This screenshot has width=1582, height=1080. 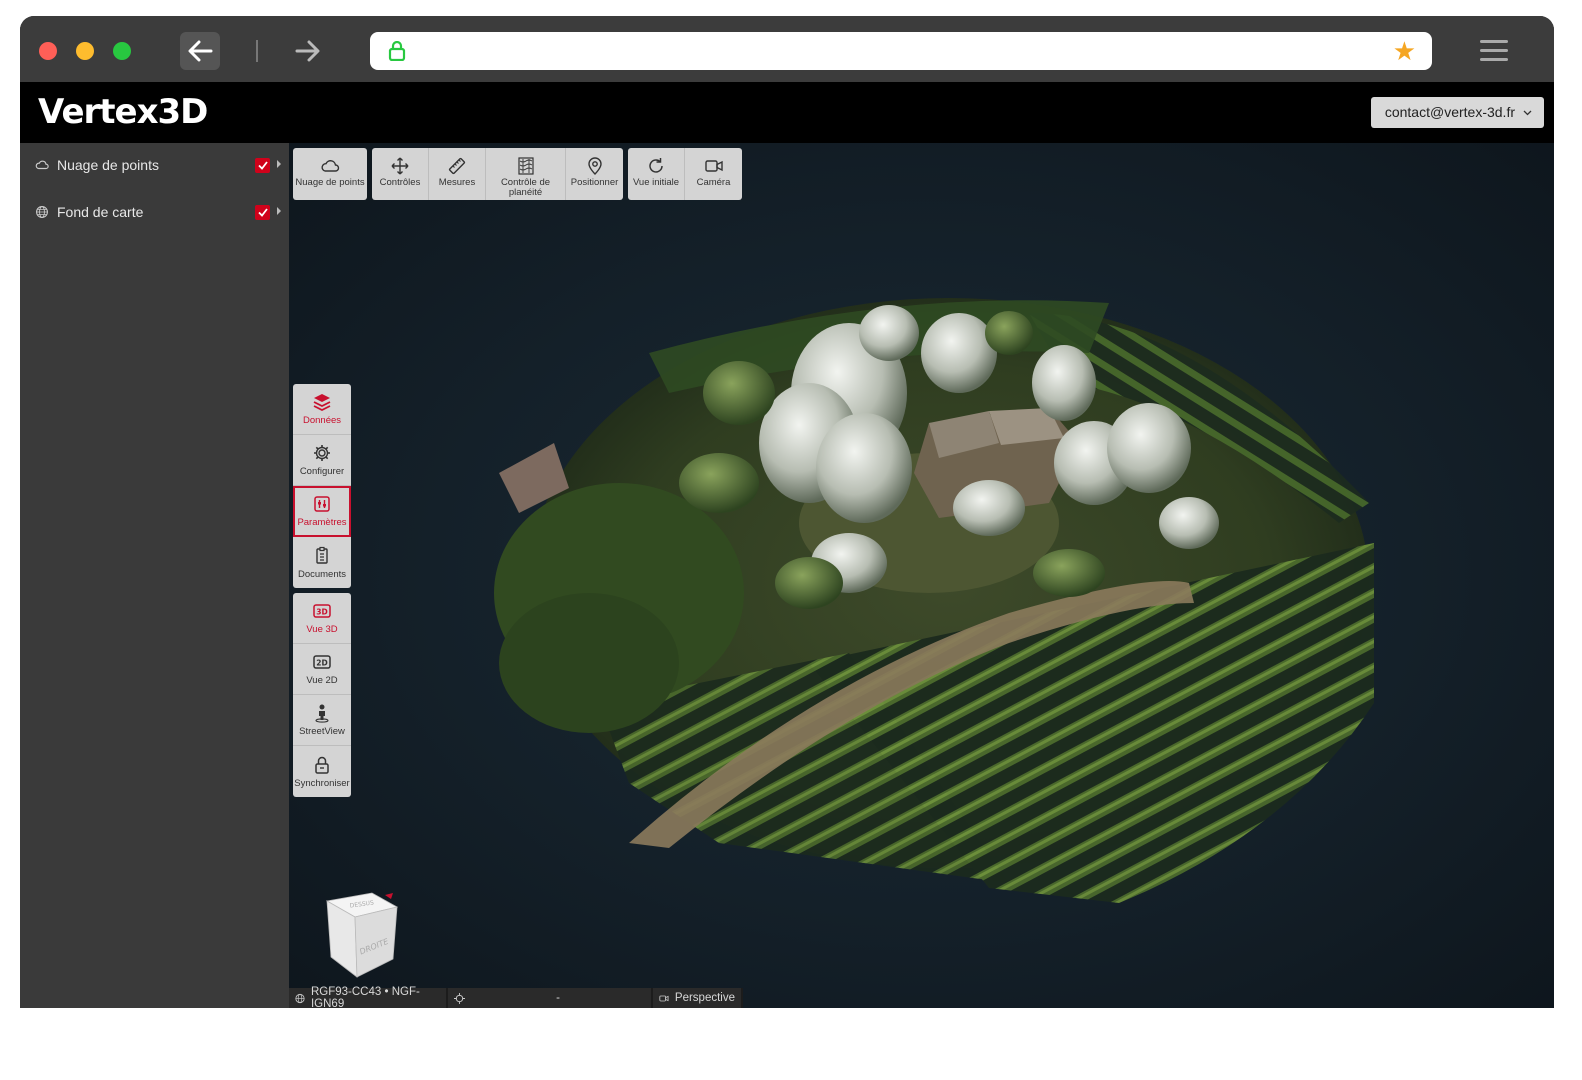 I want to click on tool-initial-view: Vue initiale, so click(x=656, y=174).